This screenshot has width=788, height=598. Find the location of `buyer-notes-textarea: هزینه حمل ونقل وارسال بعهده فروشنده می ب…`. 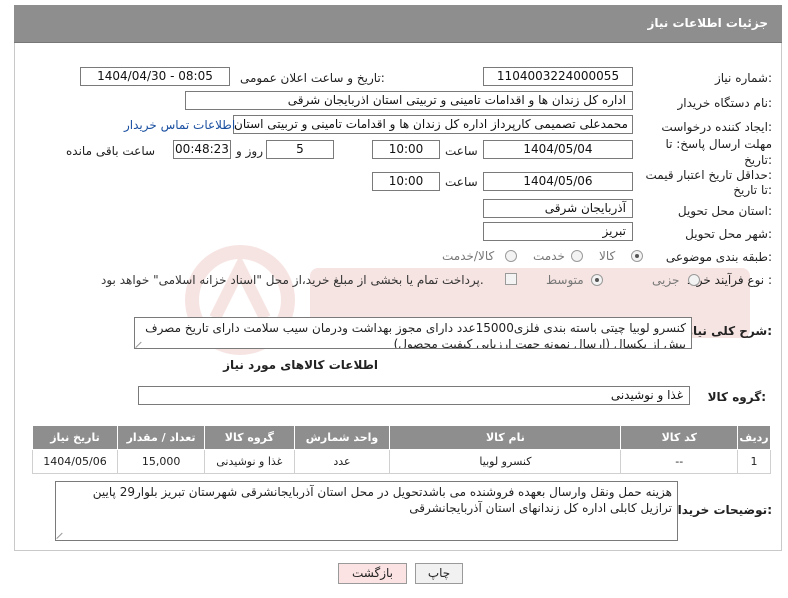

buyer-notes-textarea: هزینه حمل ونقل وارسال بعهده فروشنده می ب… is located at coordinates (366, 511).